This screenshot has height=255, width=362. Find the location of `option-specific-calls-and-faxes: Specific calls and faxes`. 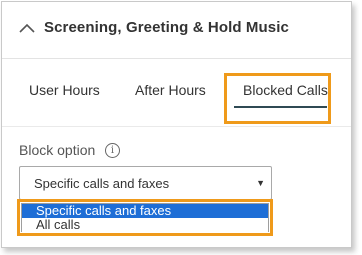

option-specific-calls-and-faxes: Specific calls and faxes is located at coordinates (145, 211).